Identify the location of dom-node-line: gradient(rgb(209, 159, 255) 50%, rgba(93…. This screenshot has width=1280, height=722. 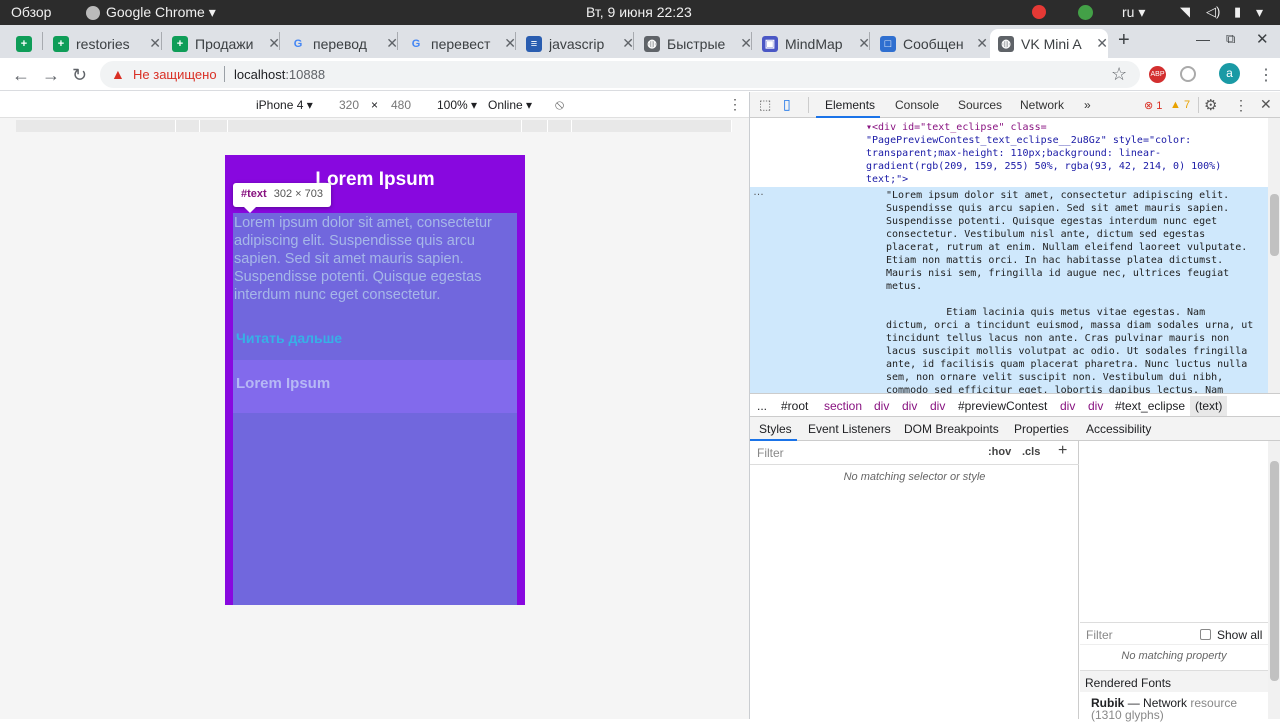
(1043, 166).